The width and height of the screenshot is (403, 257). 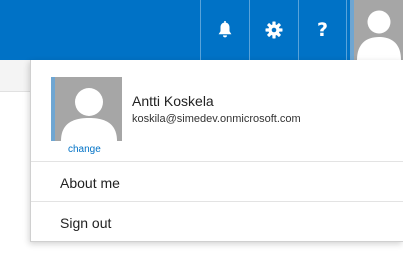 What do you see at coordinates (217, 221) in the screenshot?
I see `sign-out-menu-item: Sign out` at bounding box center [217, 221].